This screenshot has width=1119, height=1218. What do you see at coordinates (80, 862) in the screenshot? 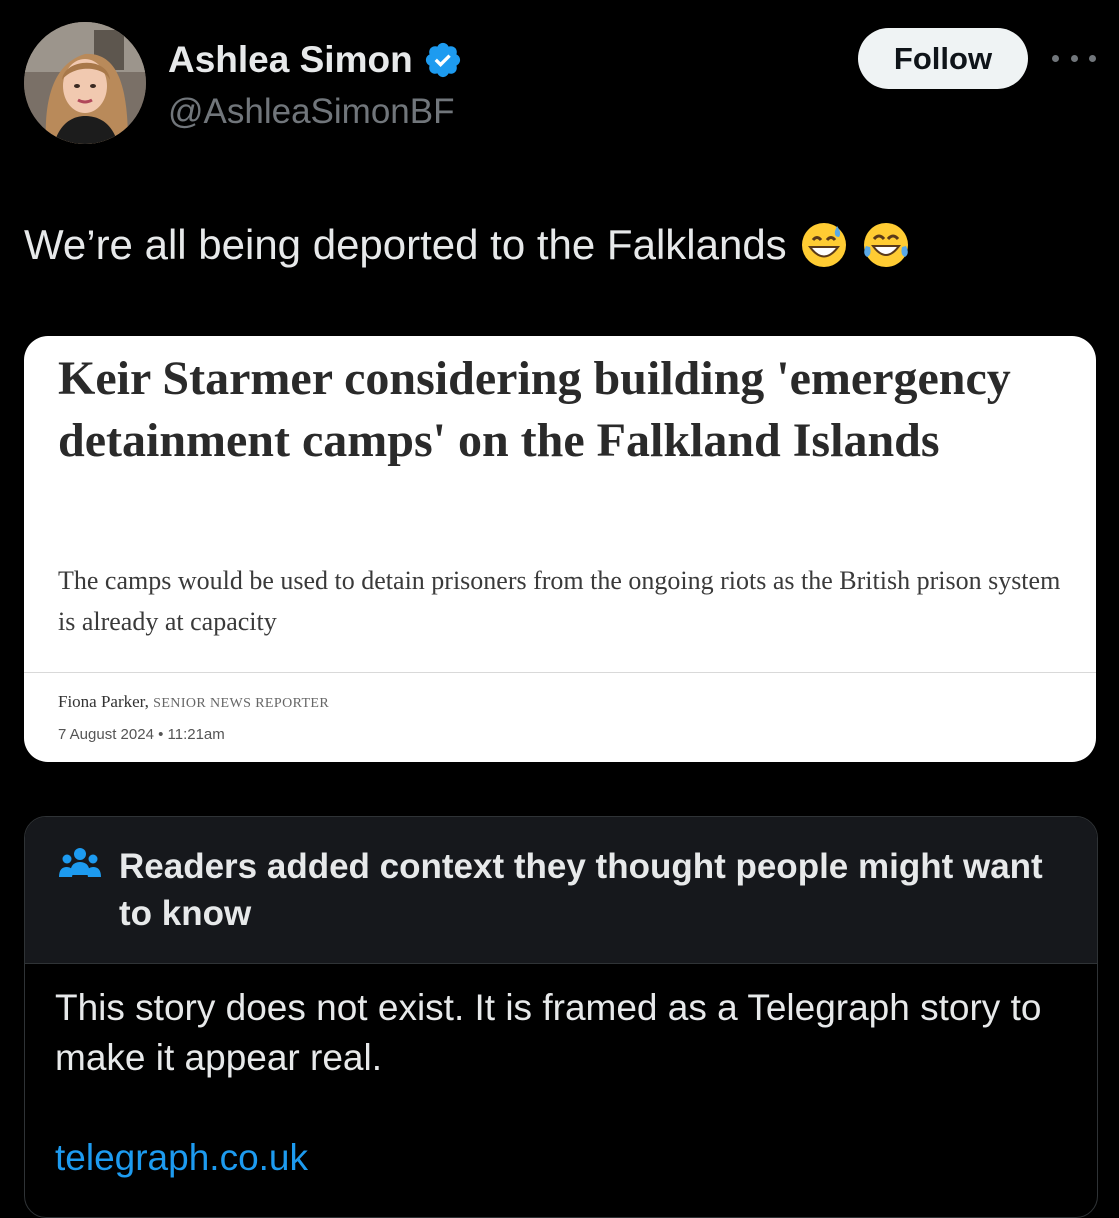
I see `people-icon` at bounding box center [80, 862].